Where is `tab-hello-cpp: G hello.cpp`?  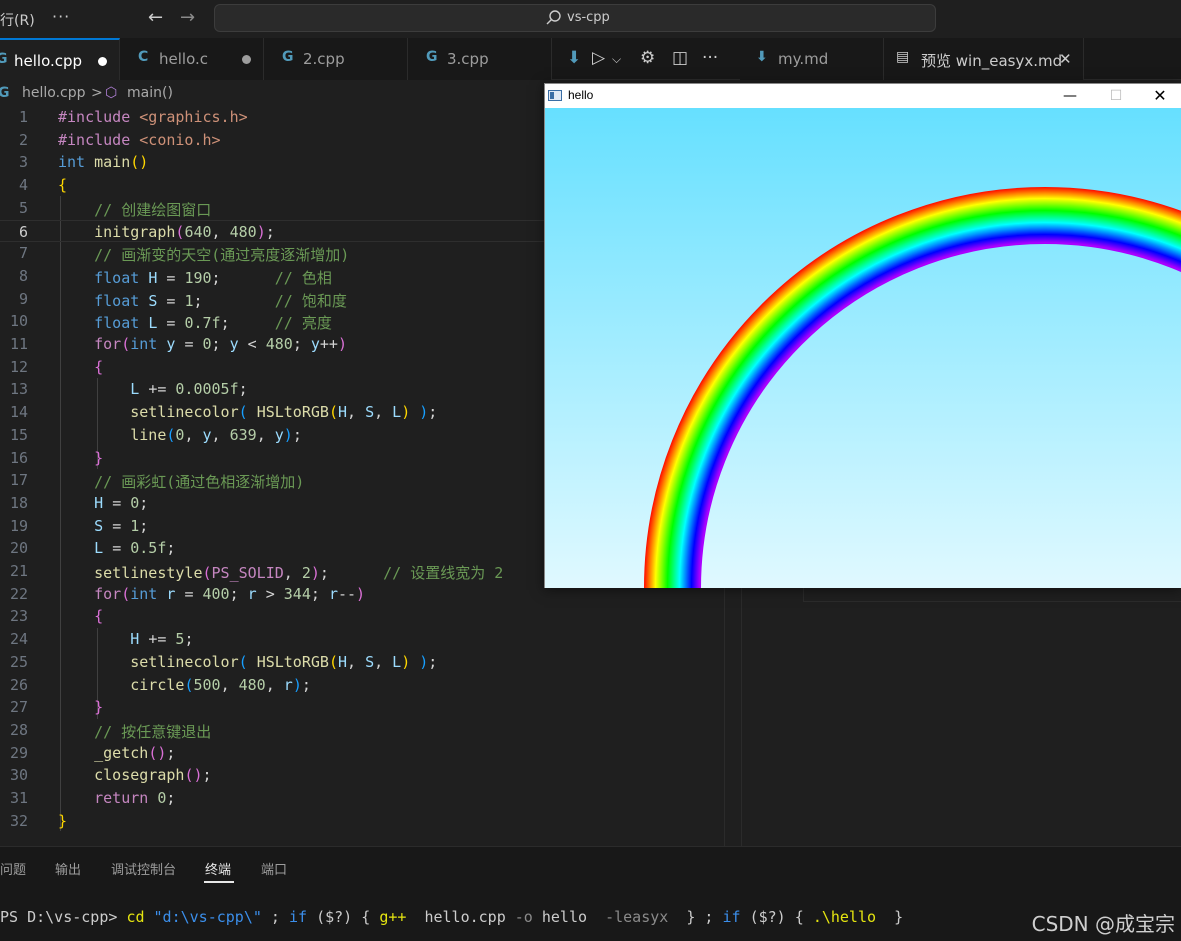 tab-hello-cpp: G hello.cpp is located at coordinates (60, 59).